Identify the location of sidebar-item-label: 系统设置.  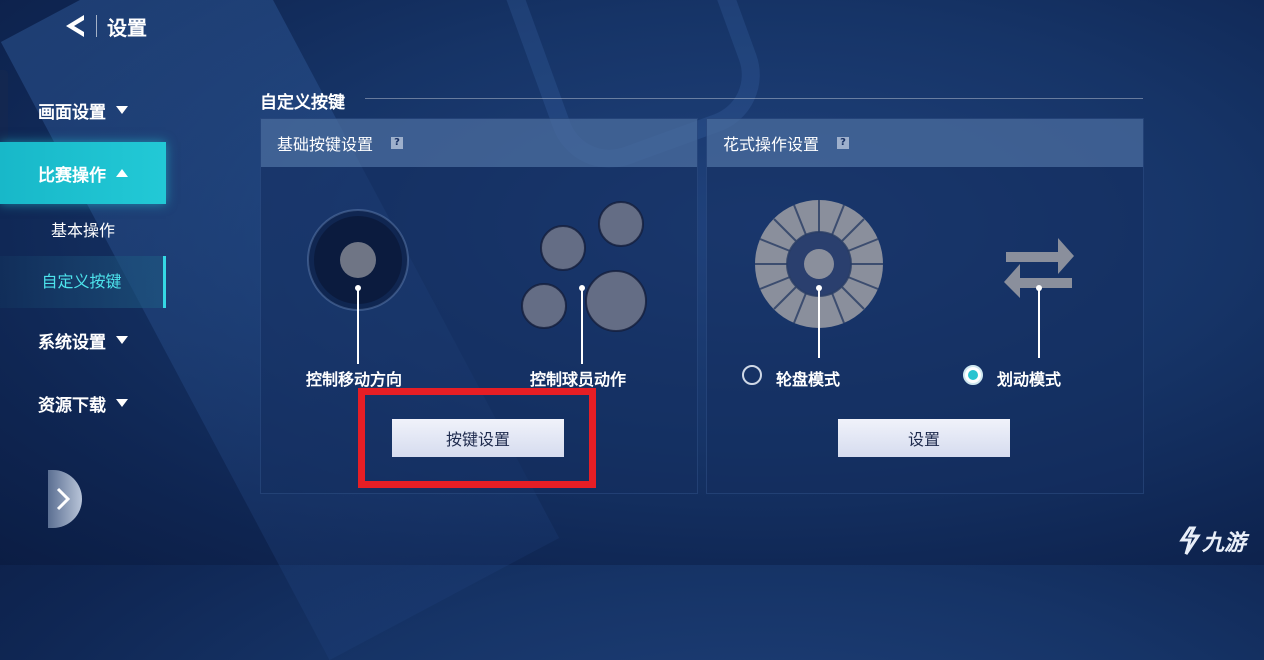
(72, 342).